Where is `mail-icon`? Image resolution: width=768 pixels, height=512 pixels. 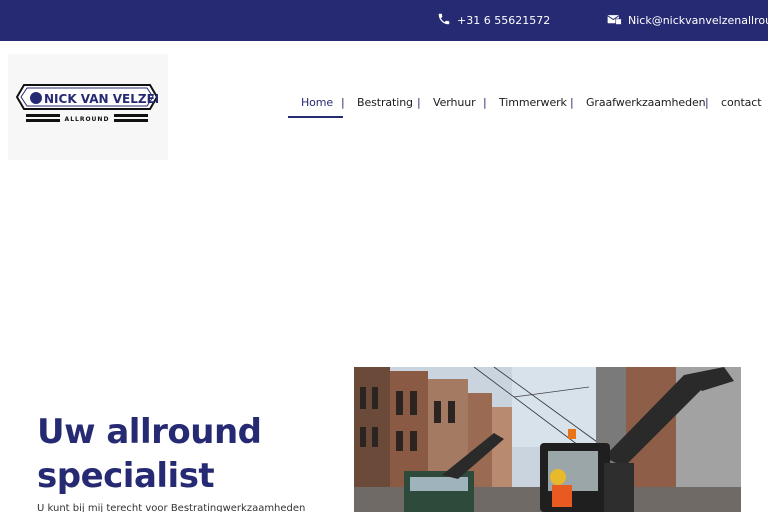 mail-icon is located at coordinates (614, 21).